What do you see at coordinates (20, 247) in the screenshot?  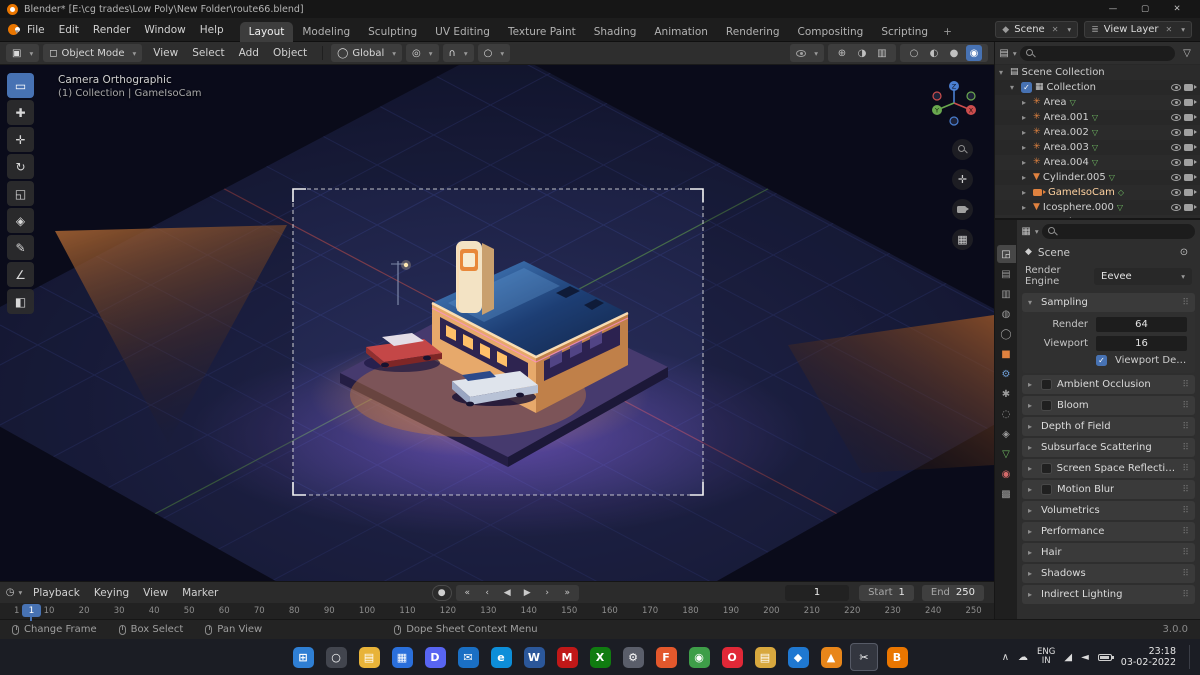 I see `annotate-tool: ✎` at bounding box center [20, 247].